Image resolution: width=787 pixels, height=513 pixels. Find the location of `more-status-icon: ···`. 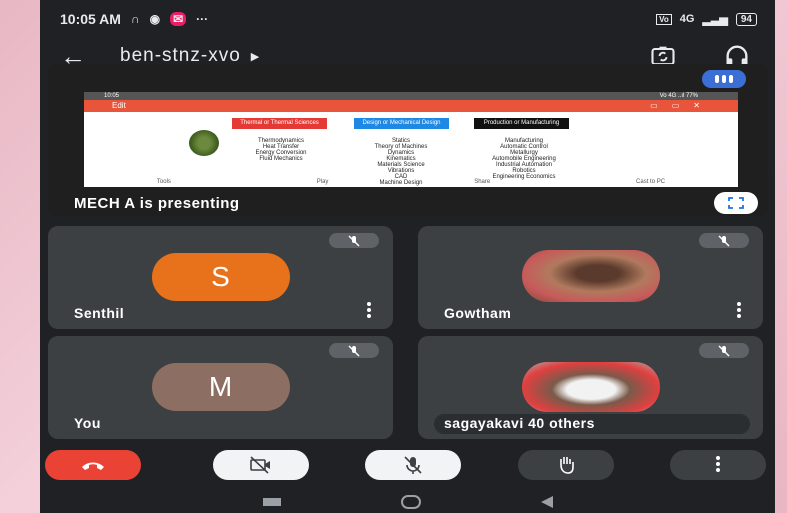

more-status-icon: ··· is located at coordinates (202, 19).